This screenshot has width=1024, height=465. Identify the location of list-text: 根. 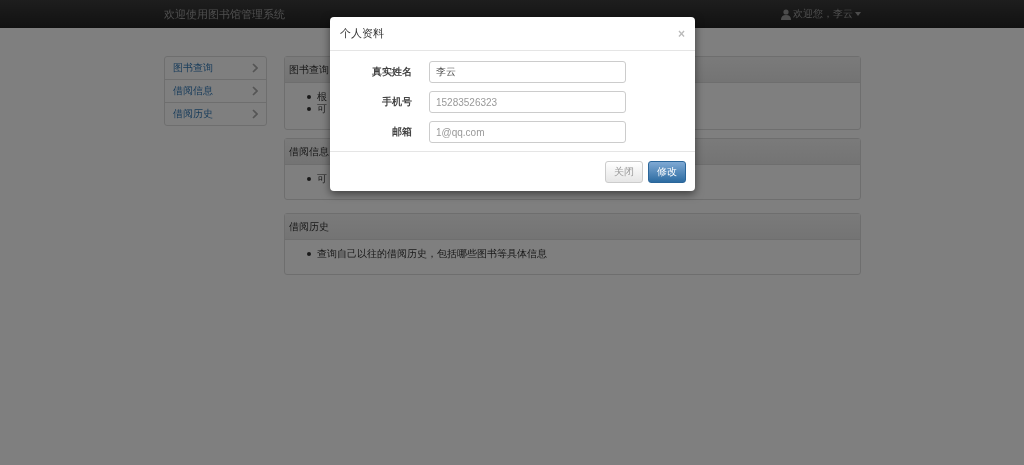
(321, 97).